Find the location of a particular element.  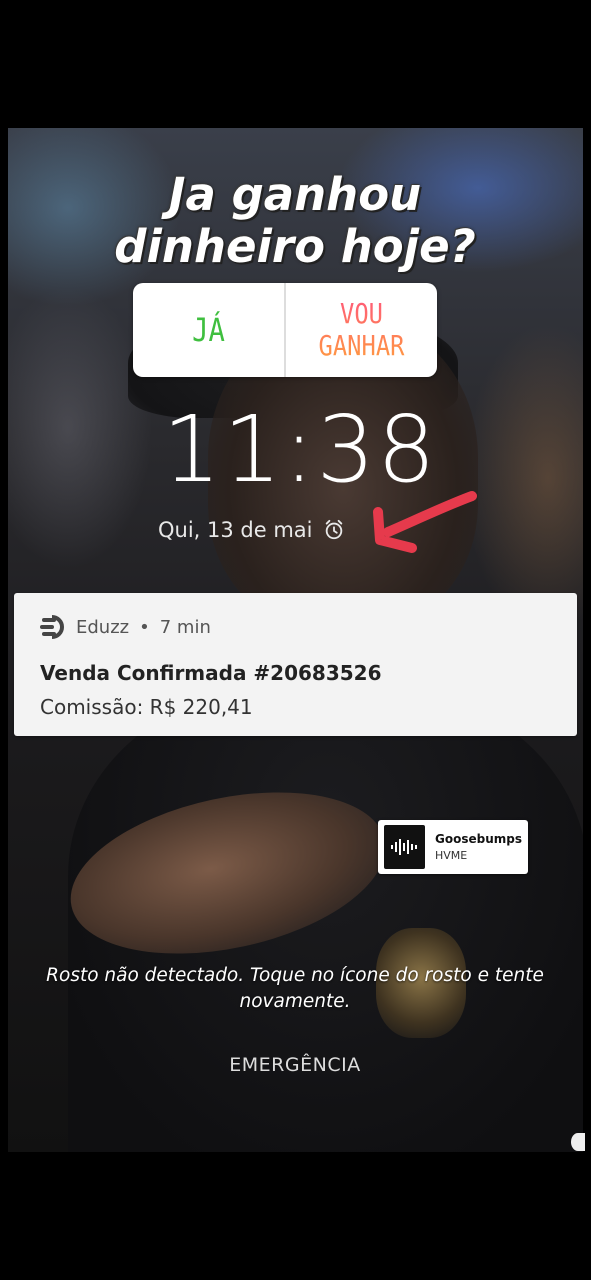

notification-app-name: Eduzz is located at coordinates (103, 627).